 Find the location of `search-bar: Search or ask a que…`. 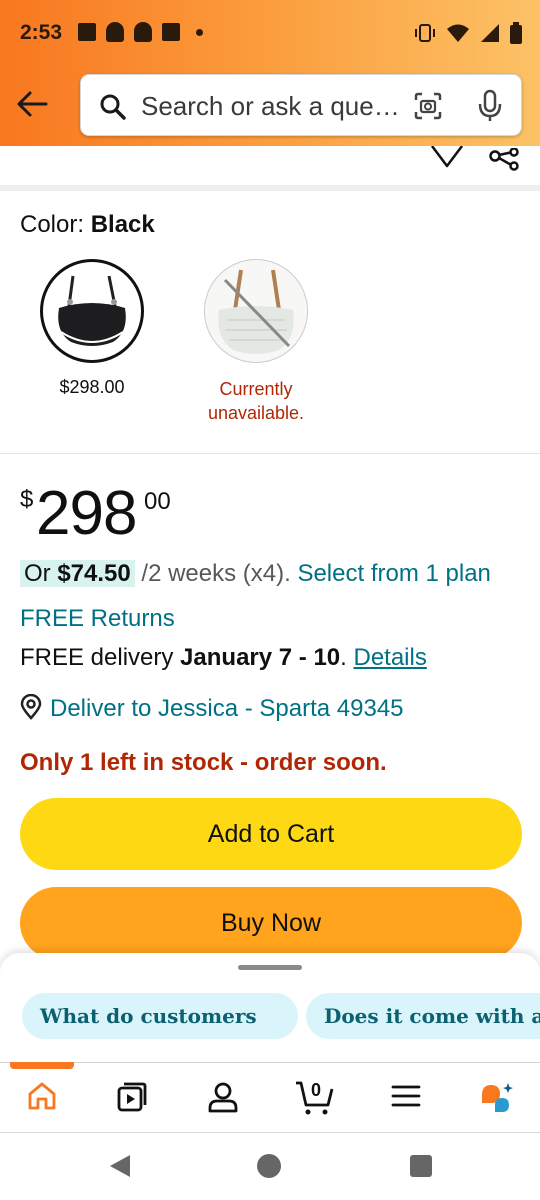

search-bar: Search or ask a que… is located at coordinates (301, 105).